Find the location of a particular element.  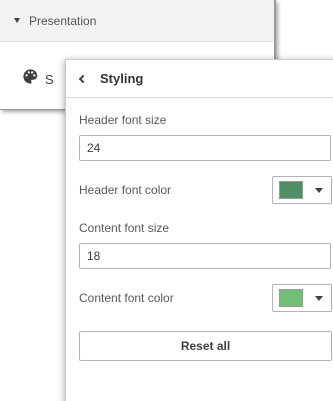

content-font-size-input is located at coordinates (205, 256).